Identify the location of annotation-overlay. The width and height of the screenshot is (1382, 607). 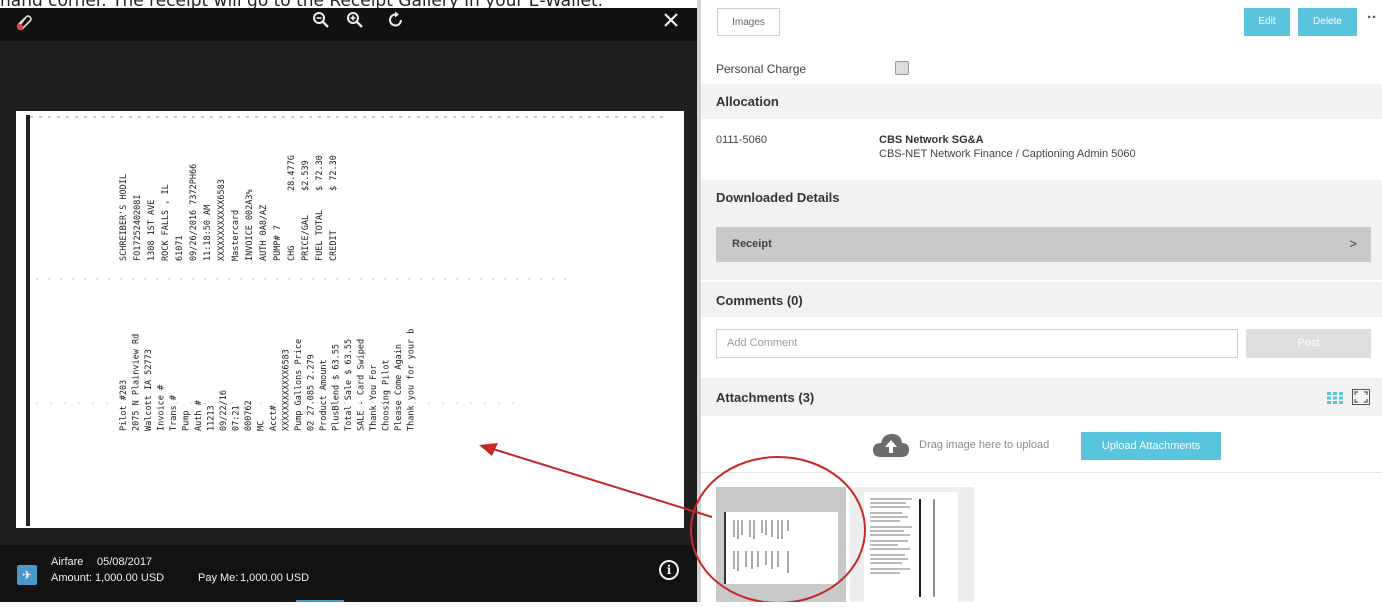
(672, 522).